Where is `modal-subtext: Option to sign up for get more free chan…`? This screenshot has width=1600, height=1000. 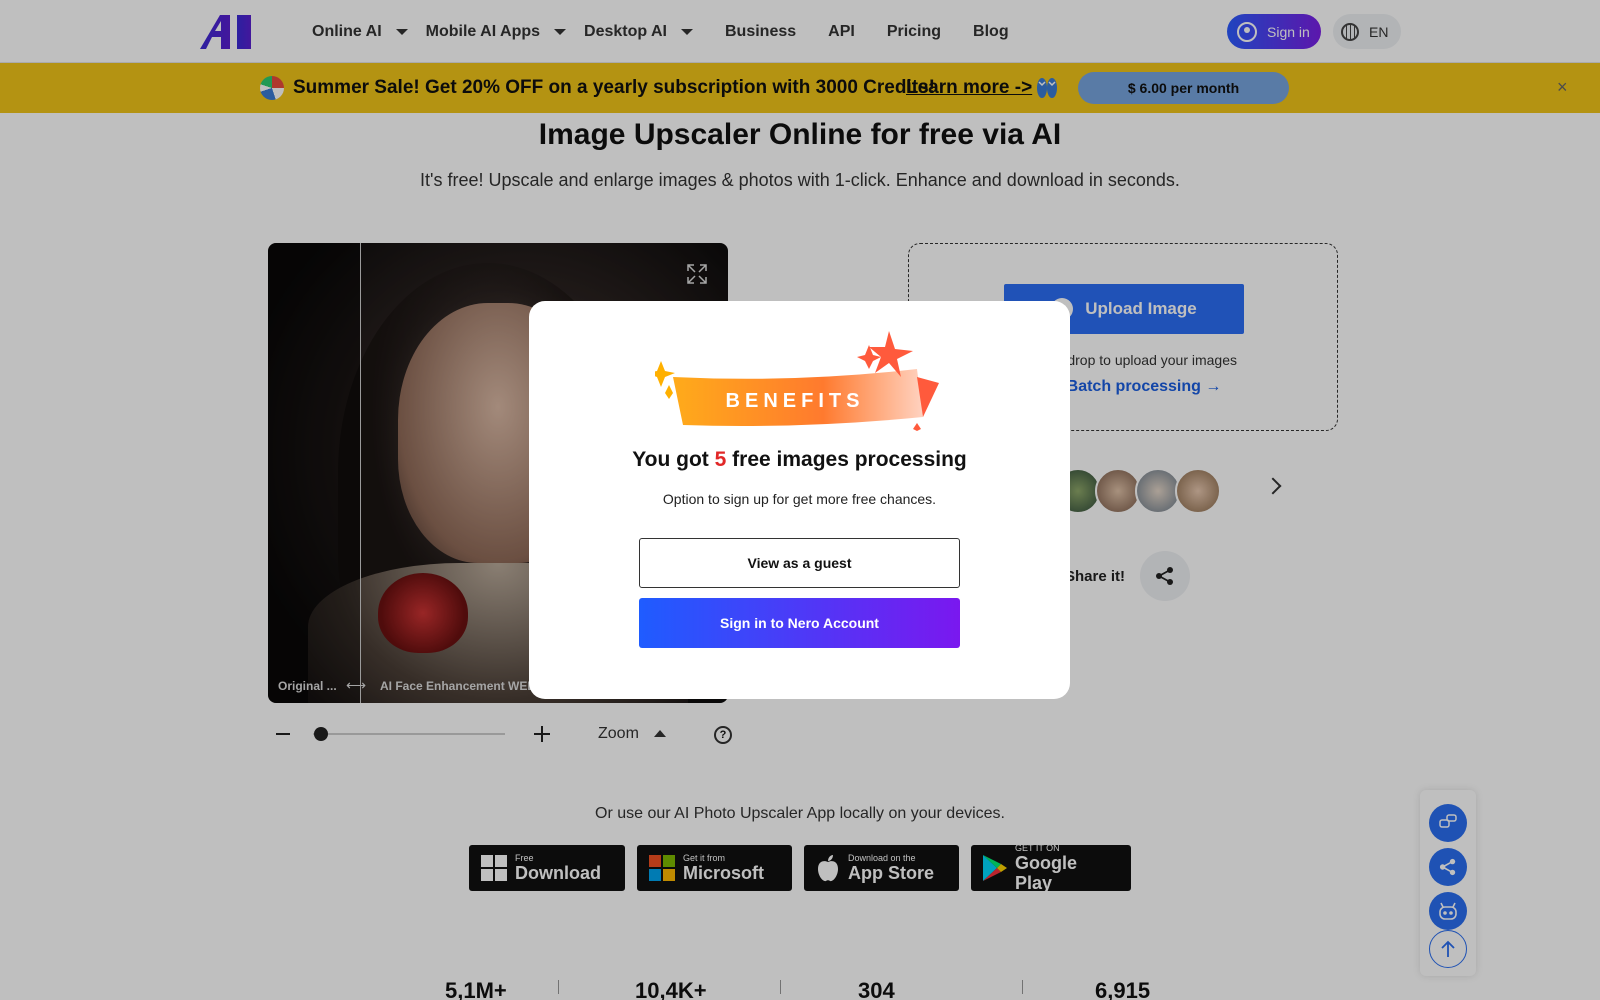
modal-subtext: Option to sign up for get more free chan… is located at coordinates (799, 499).